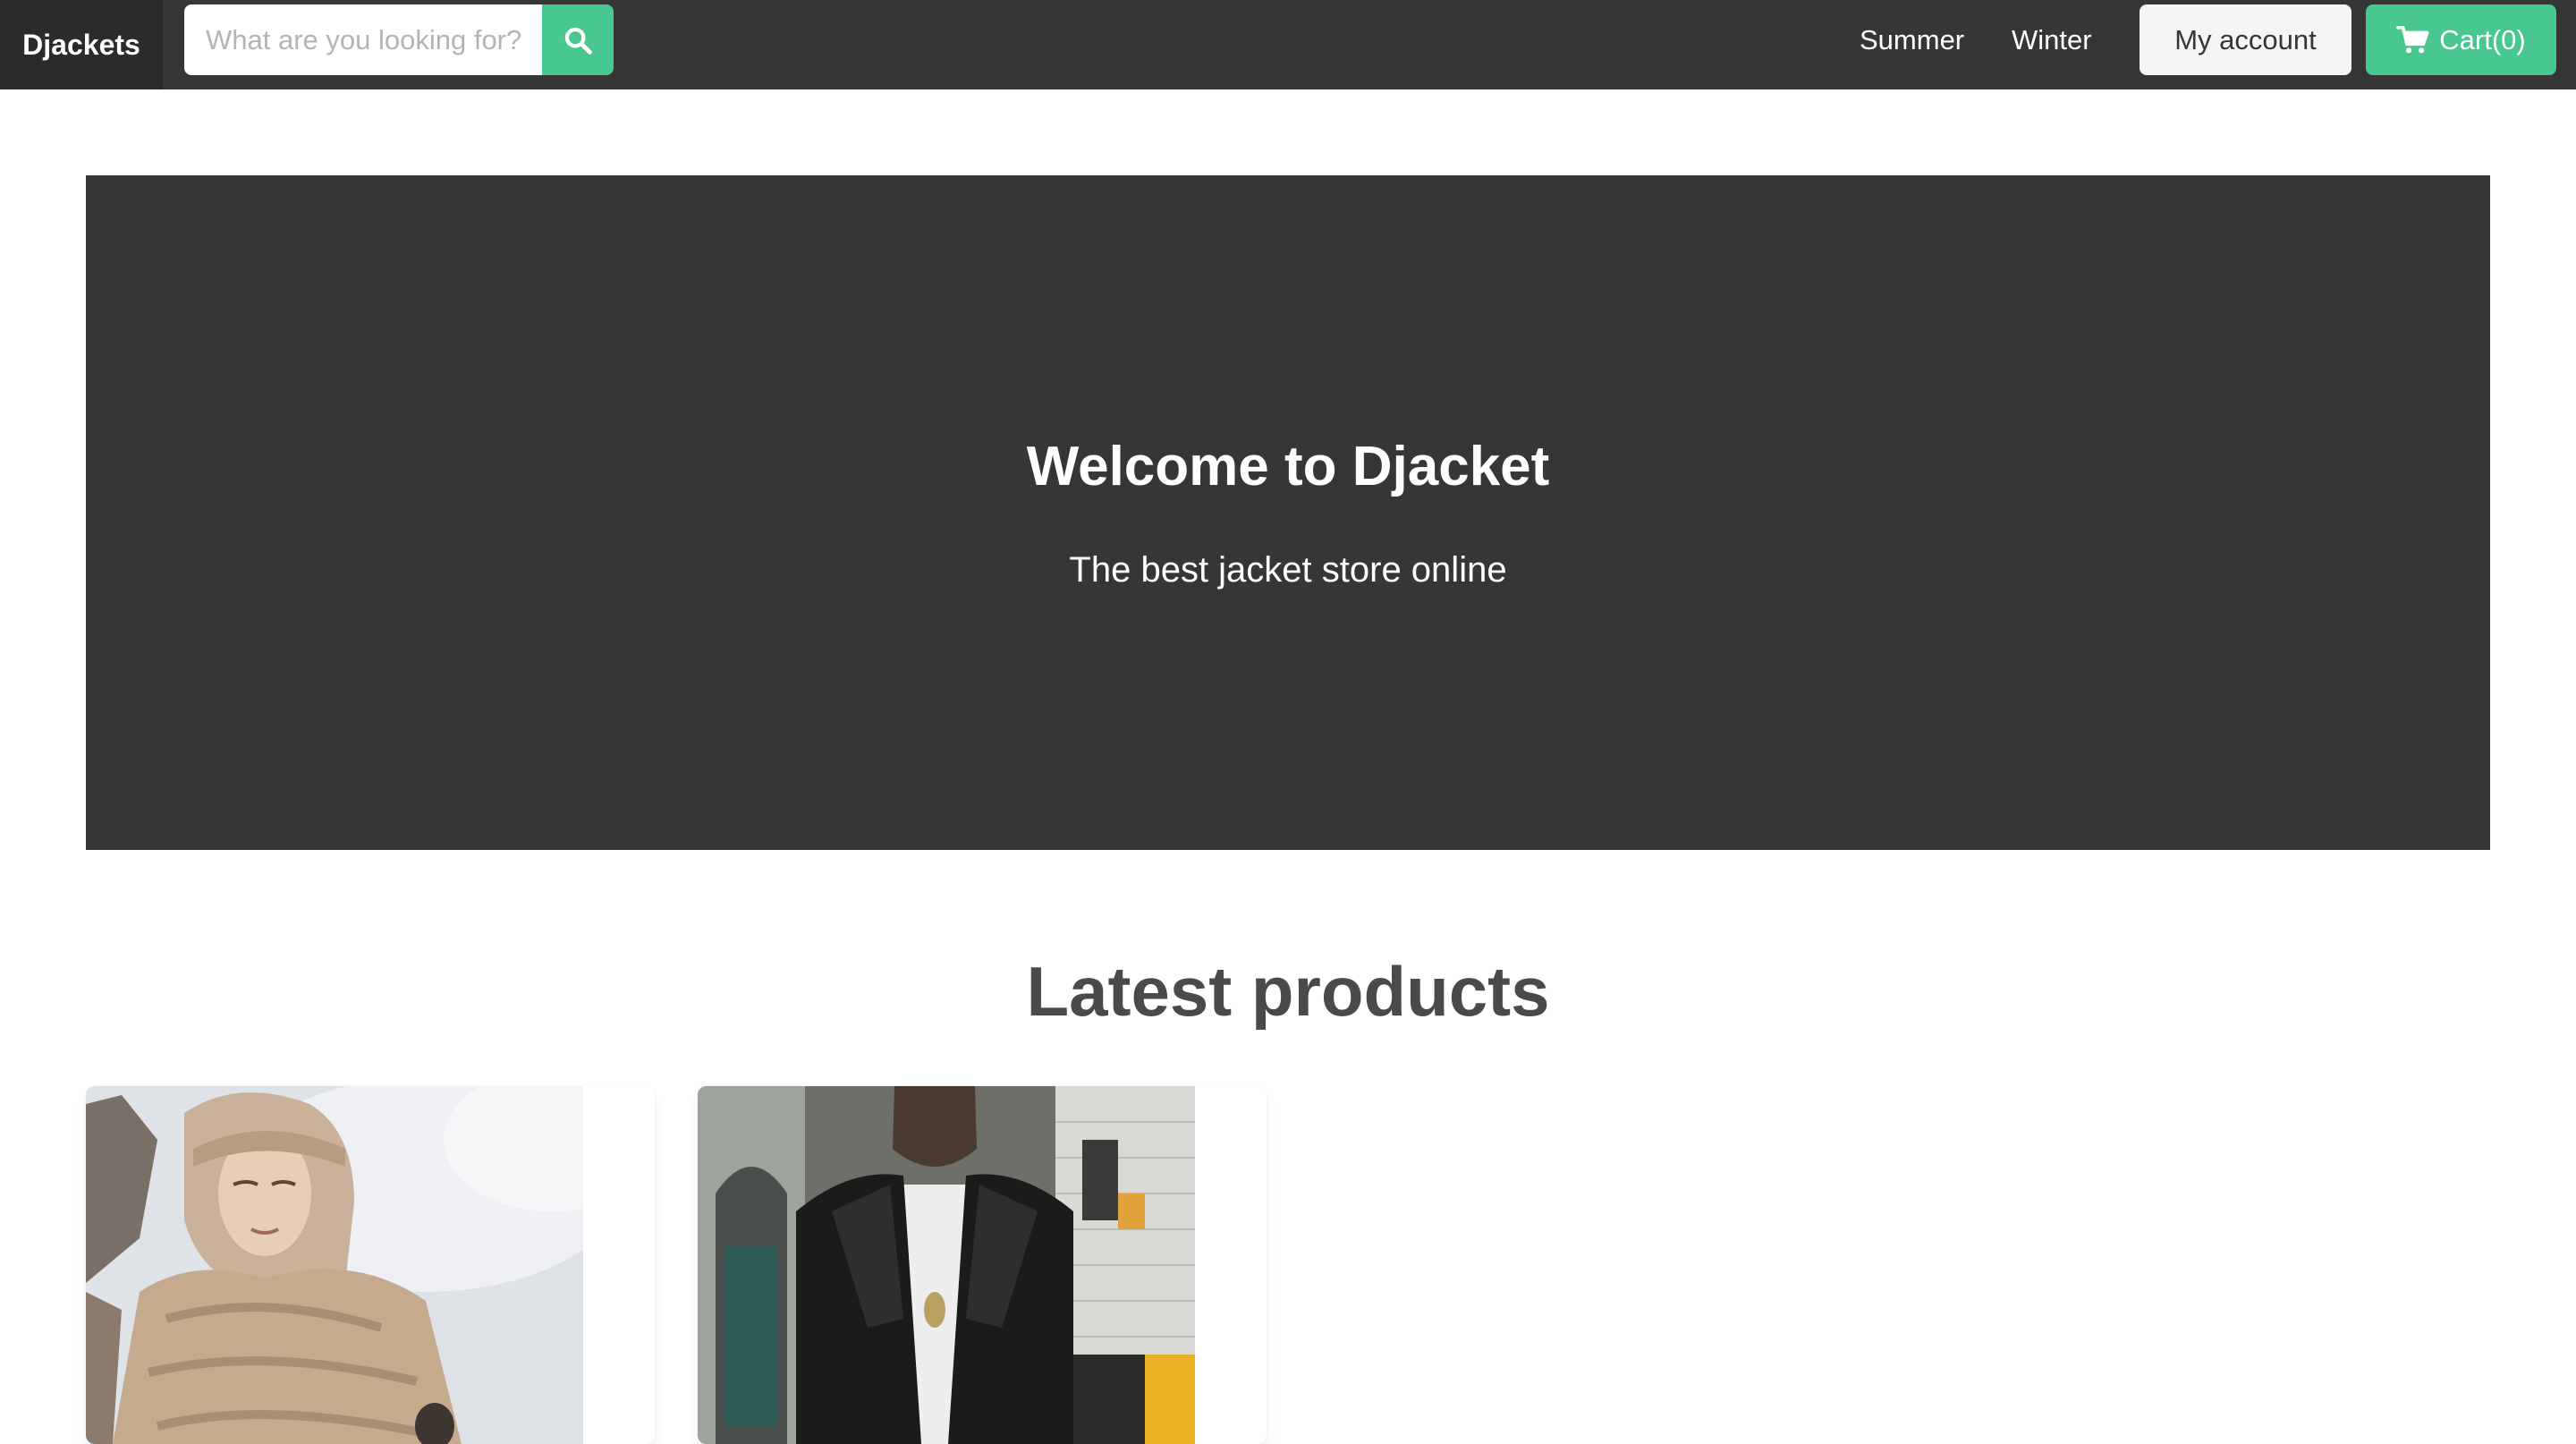 This screenshot has width=2576, height=1444. What do you see at coordinates (334, 1265) in the screenshot?
I see `product-image-beige-puffer-jacket` at bounding box center [334, 1265].